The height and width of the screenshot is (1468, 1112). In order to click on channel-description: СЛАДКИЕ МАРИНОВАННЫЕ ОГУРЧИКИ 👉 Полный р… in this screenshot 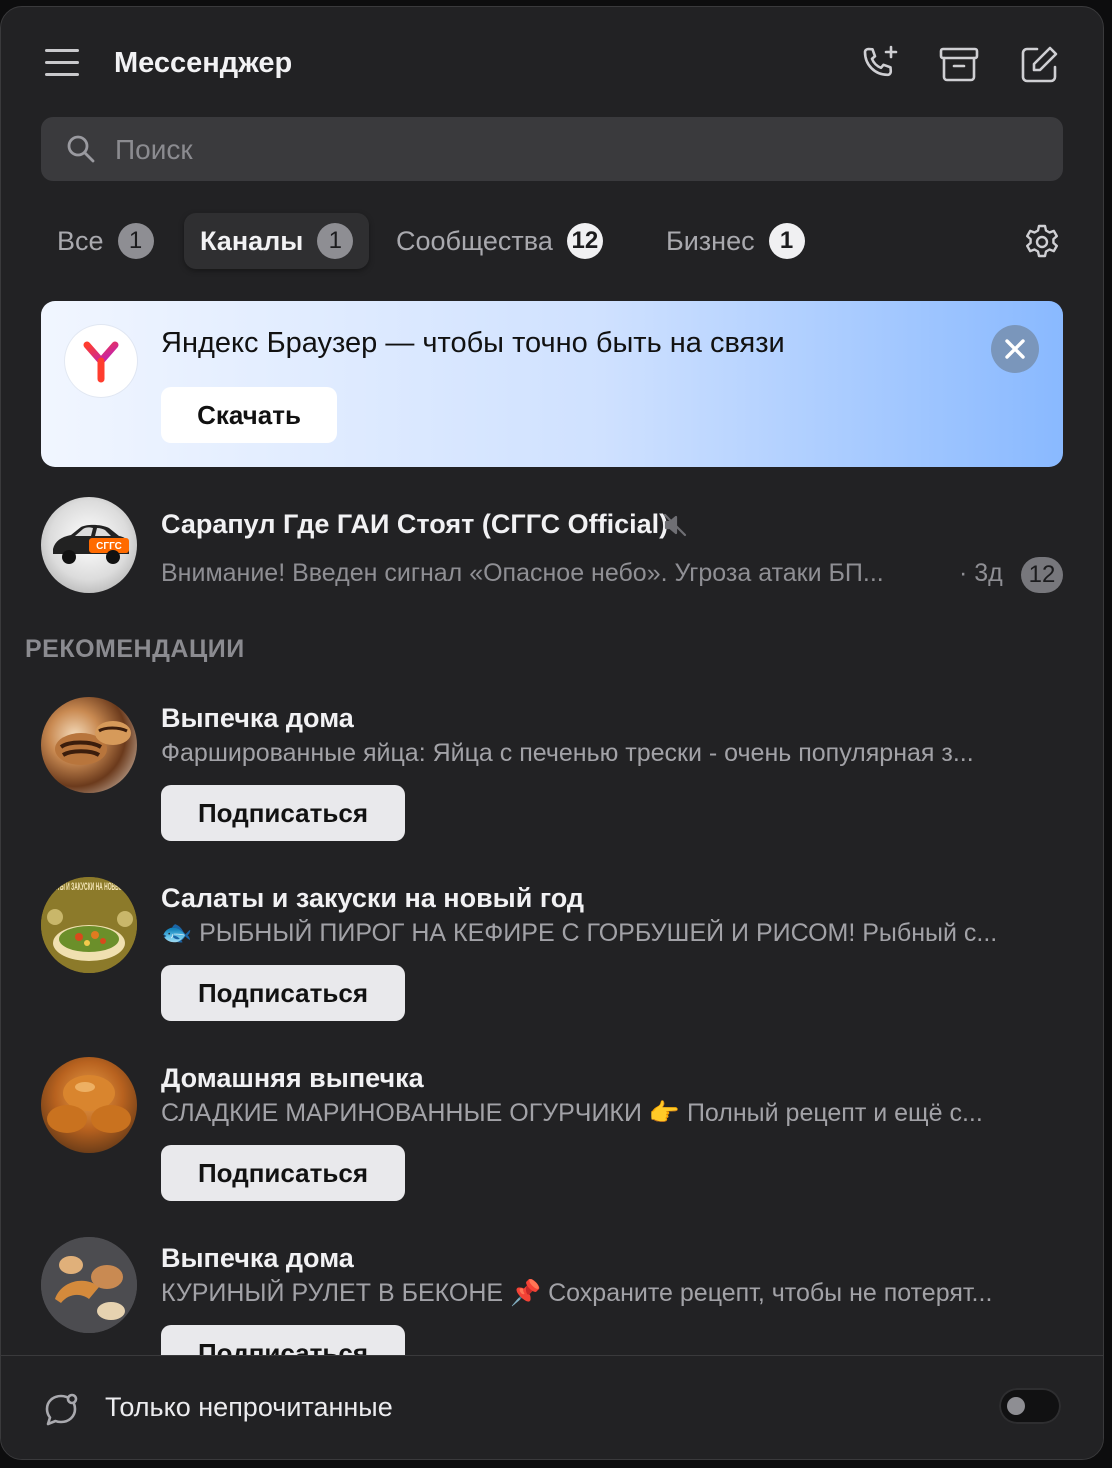, I will do `click(572, 1113)`.